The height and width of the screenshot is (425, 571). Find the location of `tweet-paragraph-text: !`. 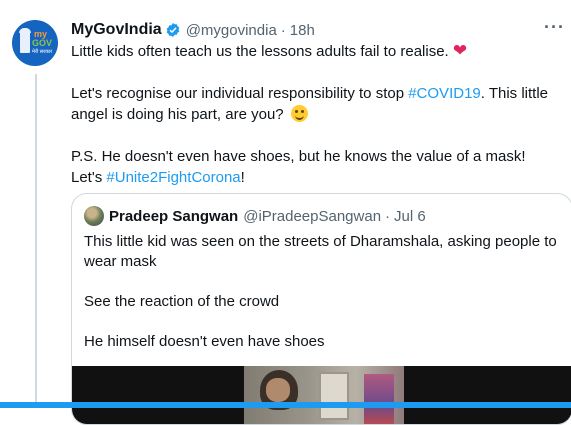

tweet-paragraph-text: ! is located at coordinates (242, 177).